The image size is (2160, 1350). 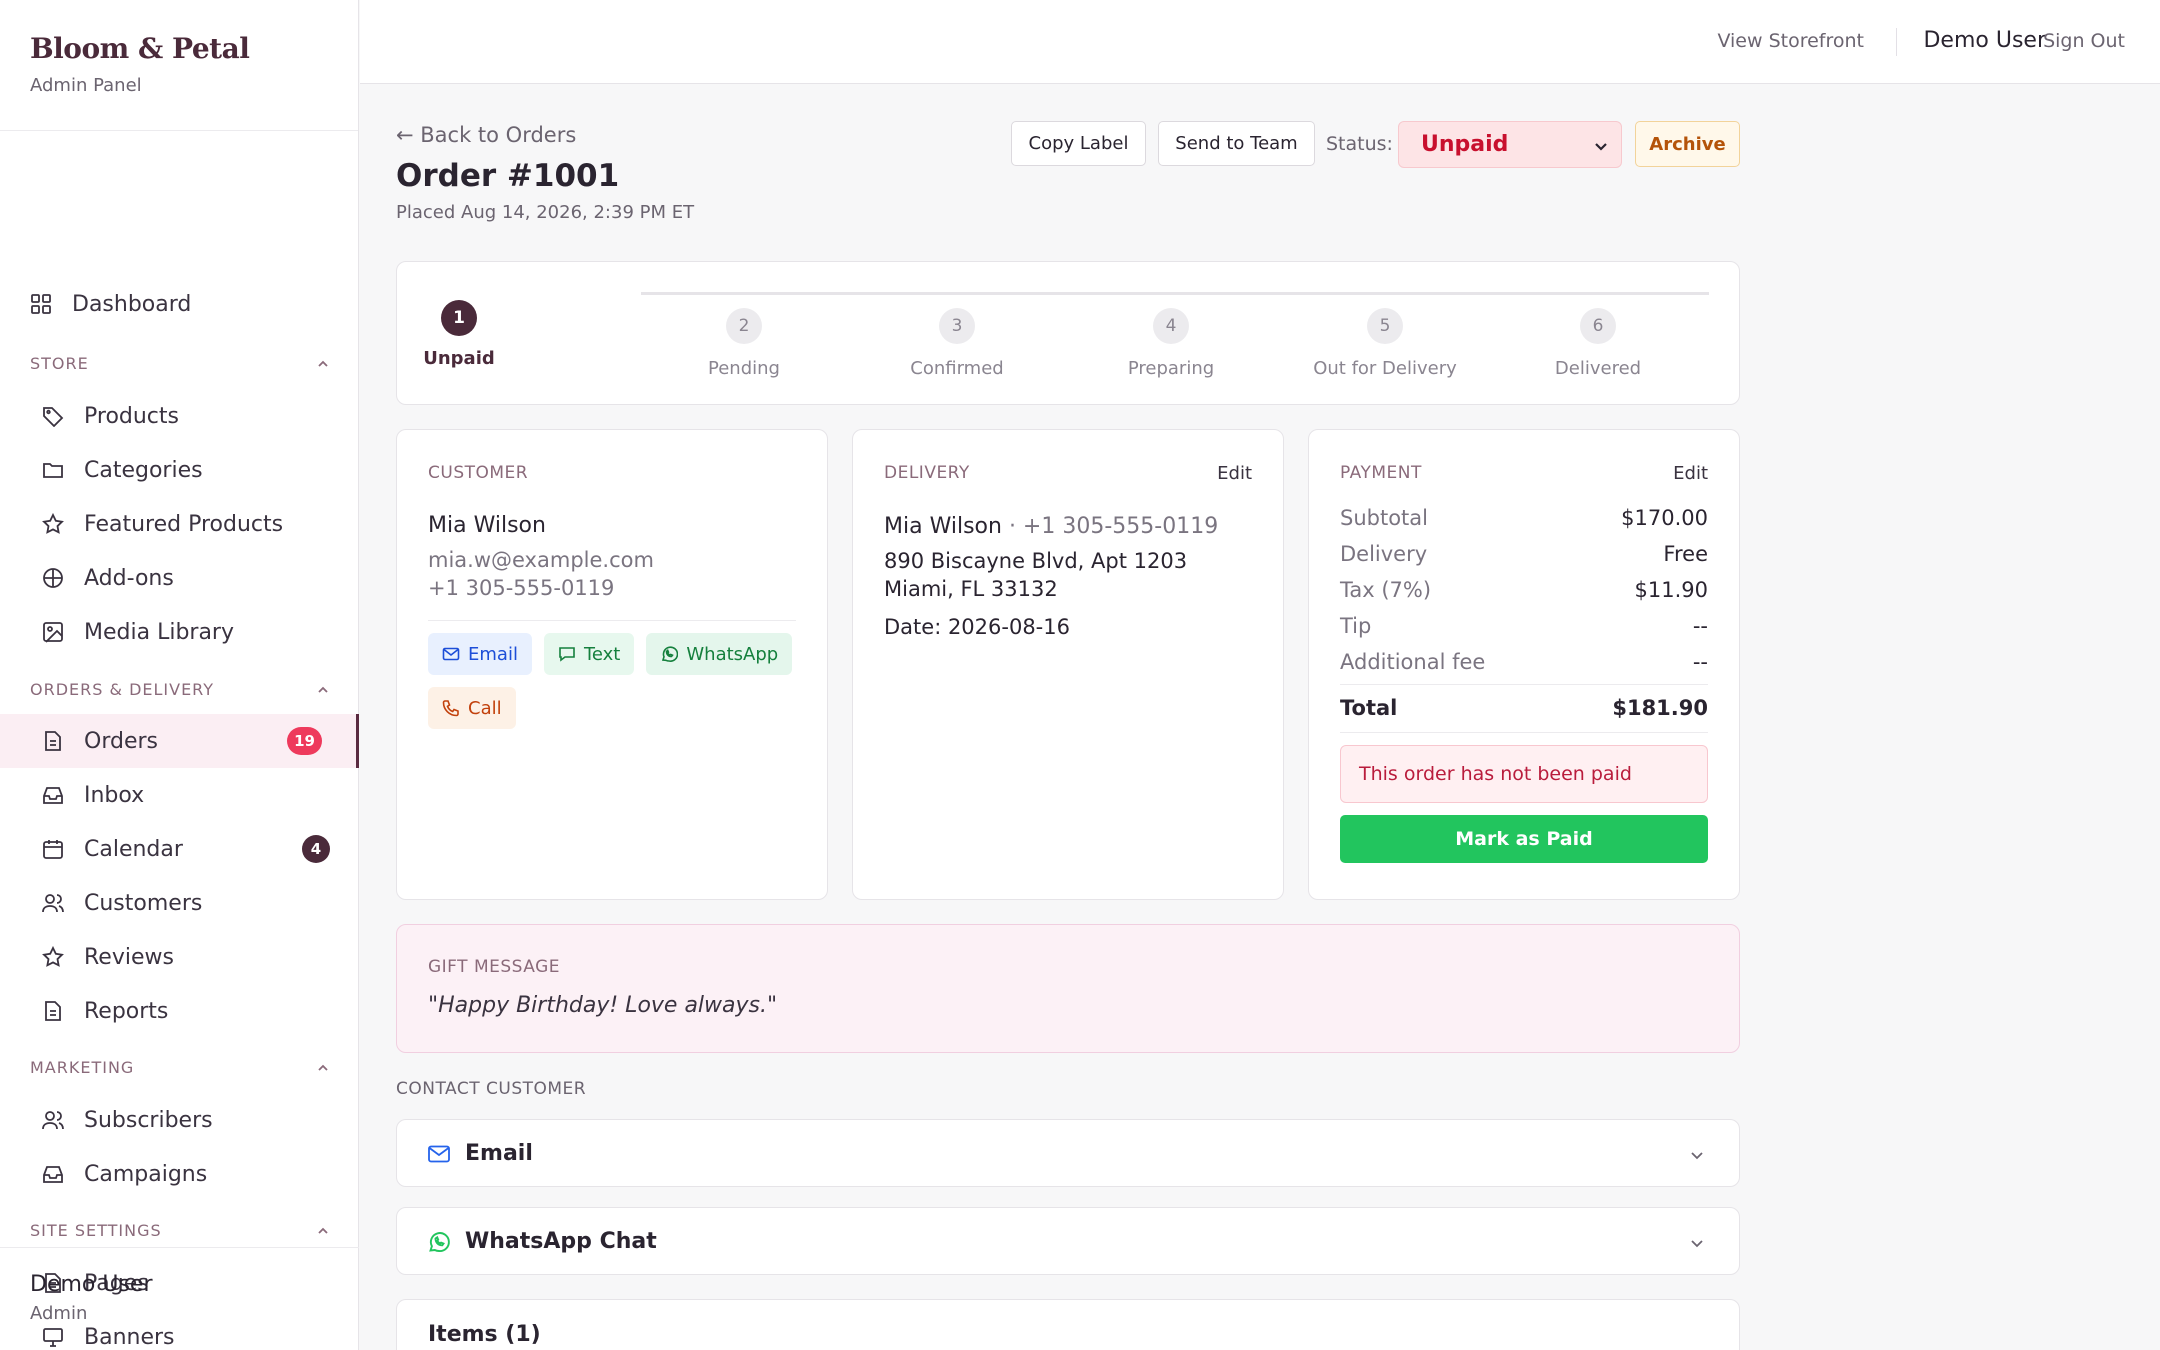 What do you see at coordinates (53, 578) in the screenshot?
I see `globe-icon` at bounding box center [53, 578].